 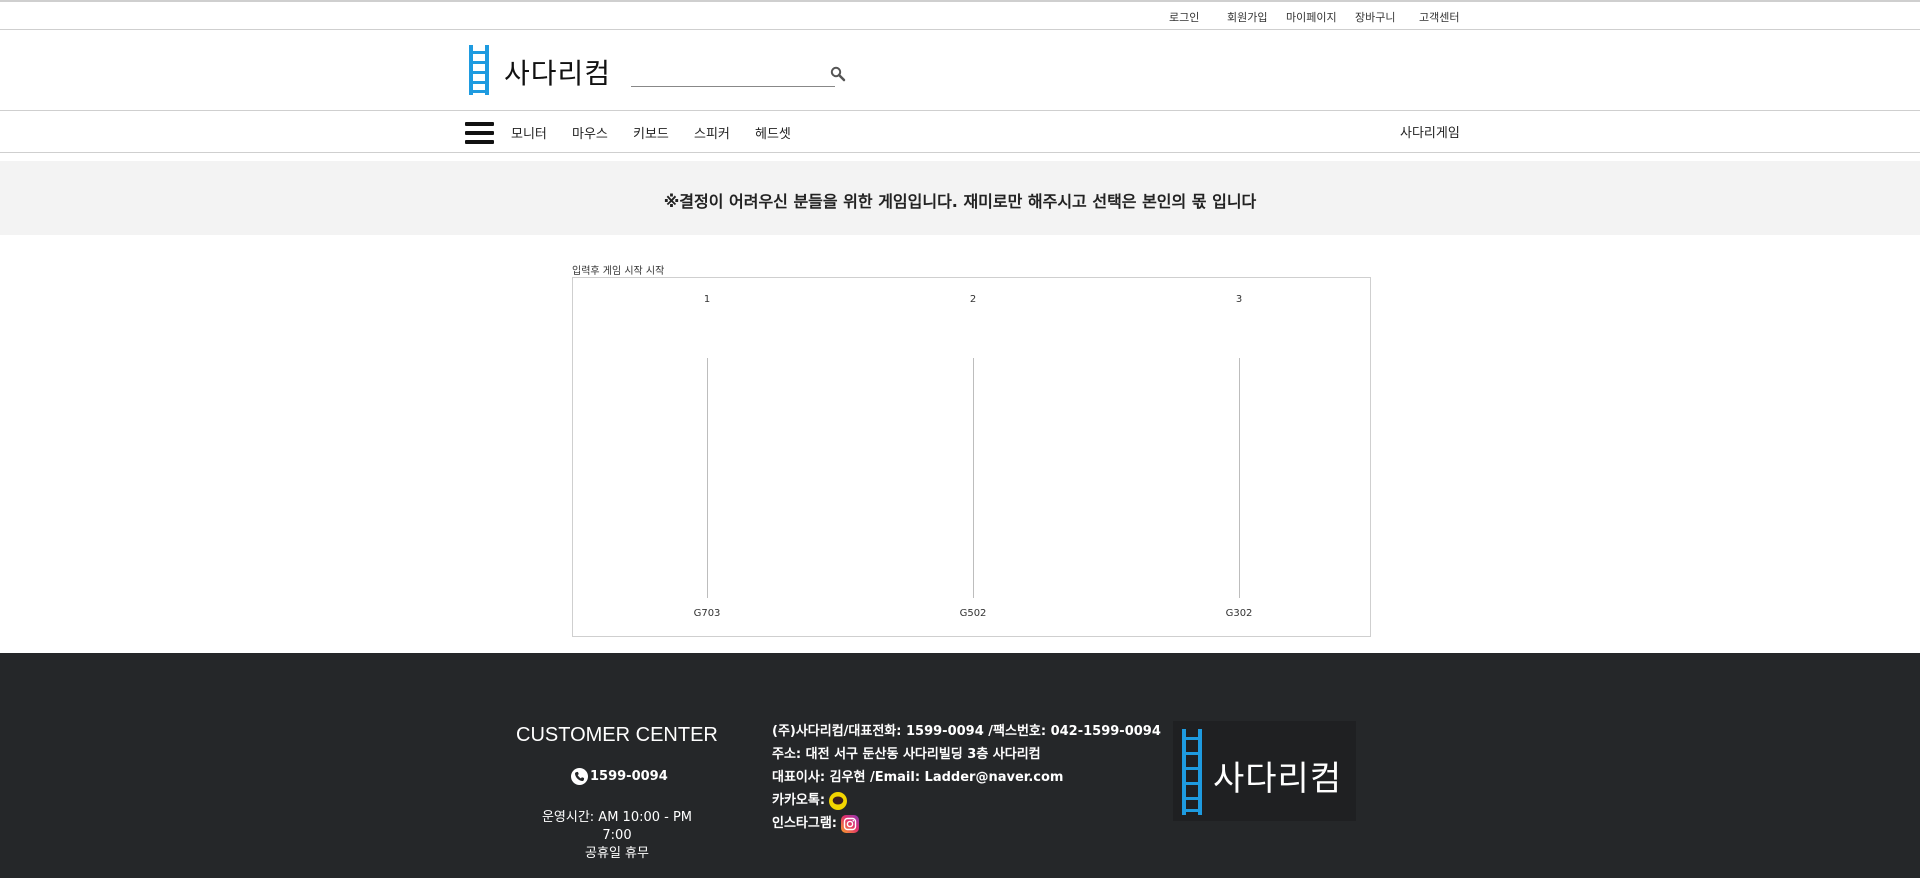 What do you see at coordinates (918, 777) in the screenshot?
I see `ceo-email-line: 대표이사: 김우현 /Email: Ladder@naver.com` at bounding box center [918, 777].